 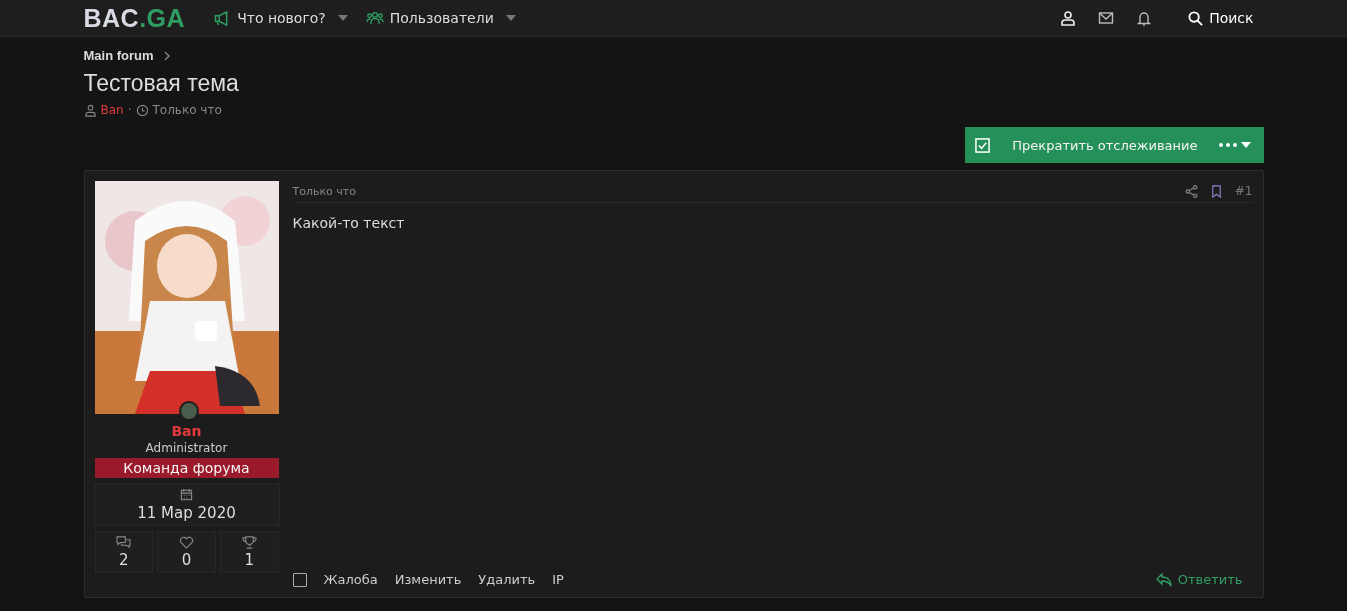 What do you see at coordinates (186, 431) in the screenshot?
I see `username-link: Ban` at bounding box center [186, 431].